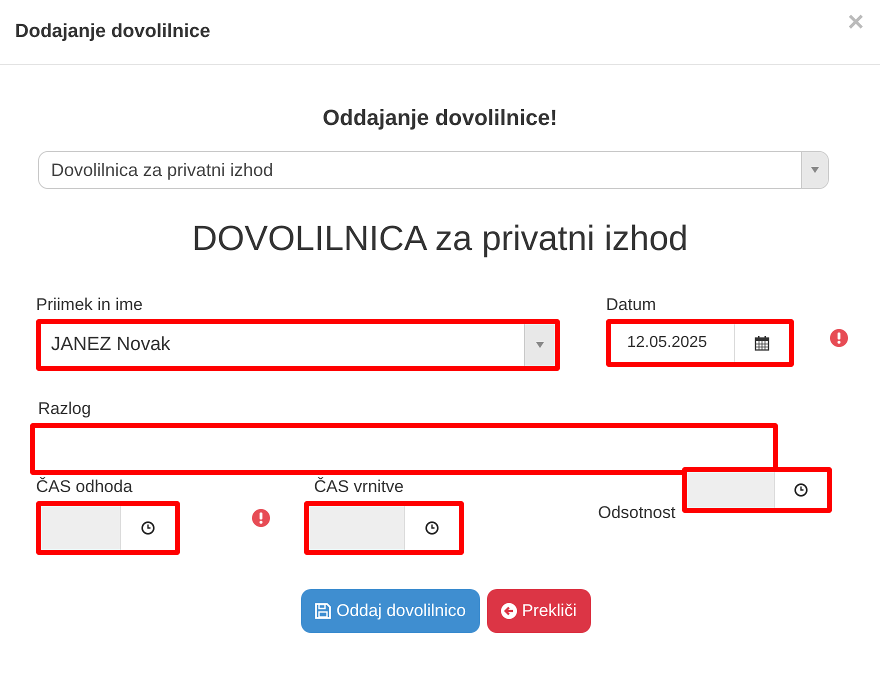  Describe the element at coordinates (632, 305) in the screenshot. I see `field-label: Datum` at that location.